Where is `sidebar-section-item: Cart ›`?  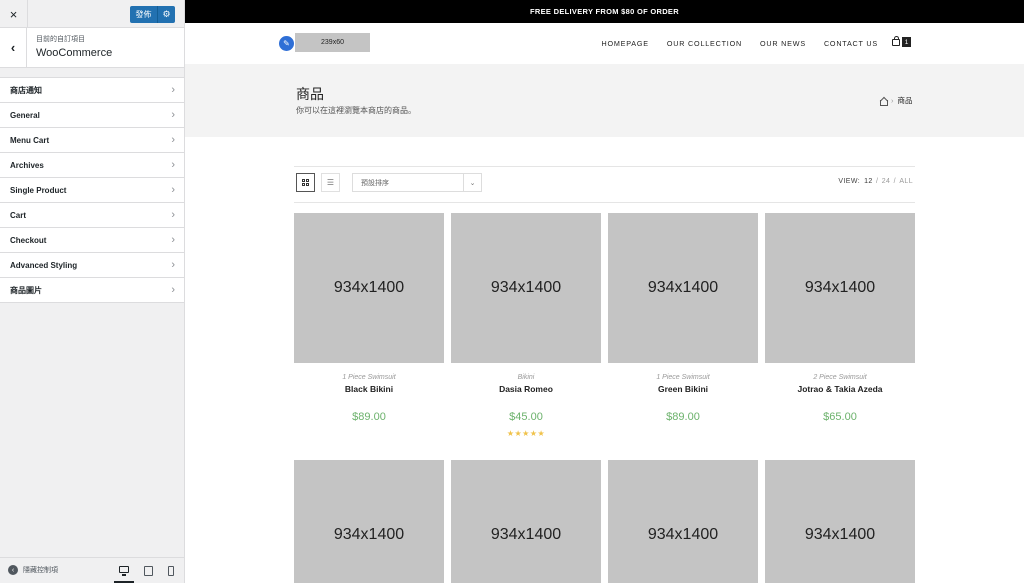 sidebar-section-item: Cart › is located at coordinates (92, 215).